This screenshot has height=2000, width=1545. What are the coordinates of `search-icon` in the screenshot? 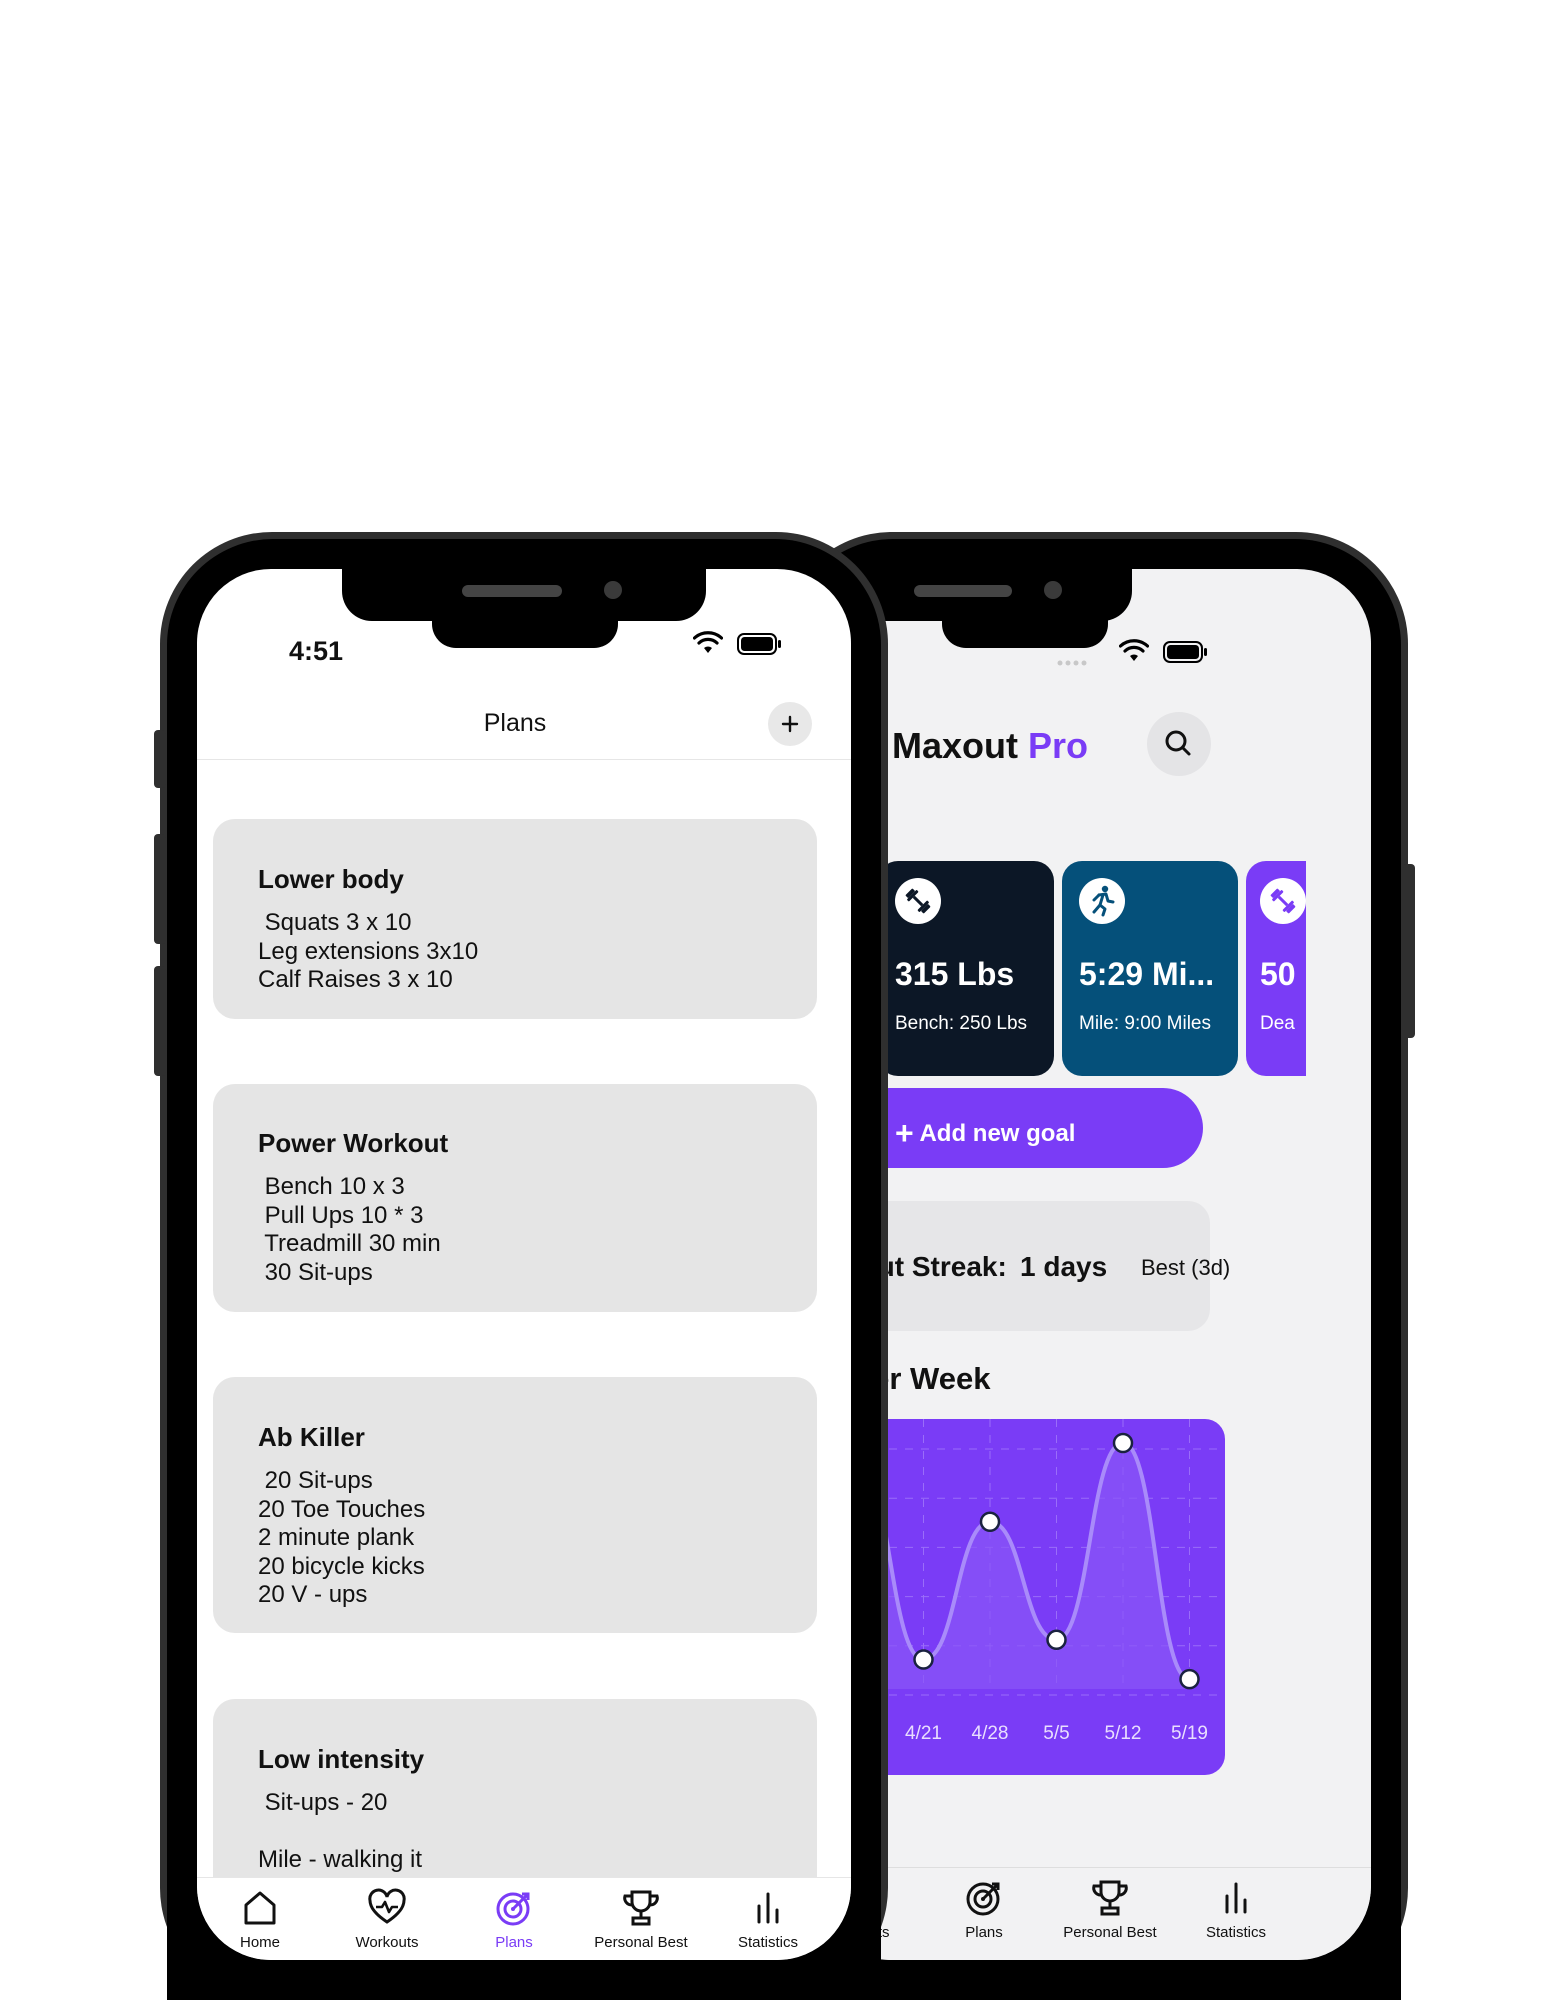 It's located at (1178, 743).